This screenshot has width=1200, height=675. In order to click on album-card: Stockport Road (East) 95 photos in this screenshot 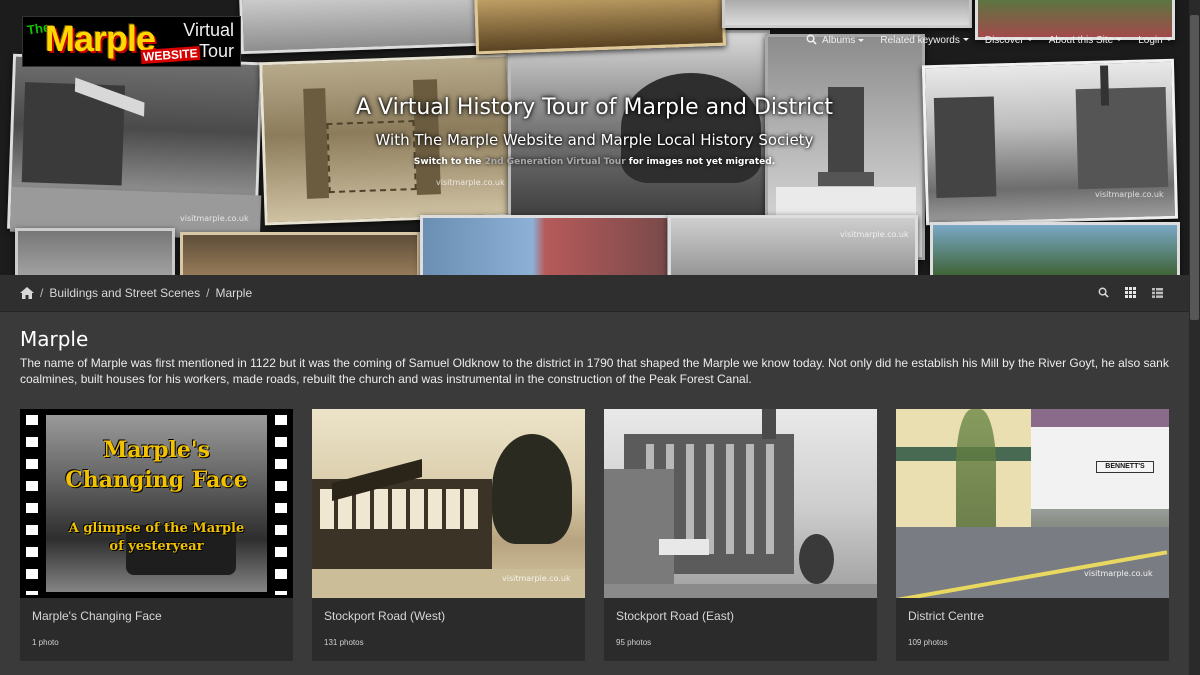, I will do `click(740, 535)`.